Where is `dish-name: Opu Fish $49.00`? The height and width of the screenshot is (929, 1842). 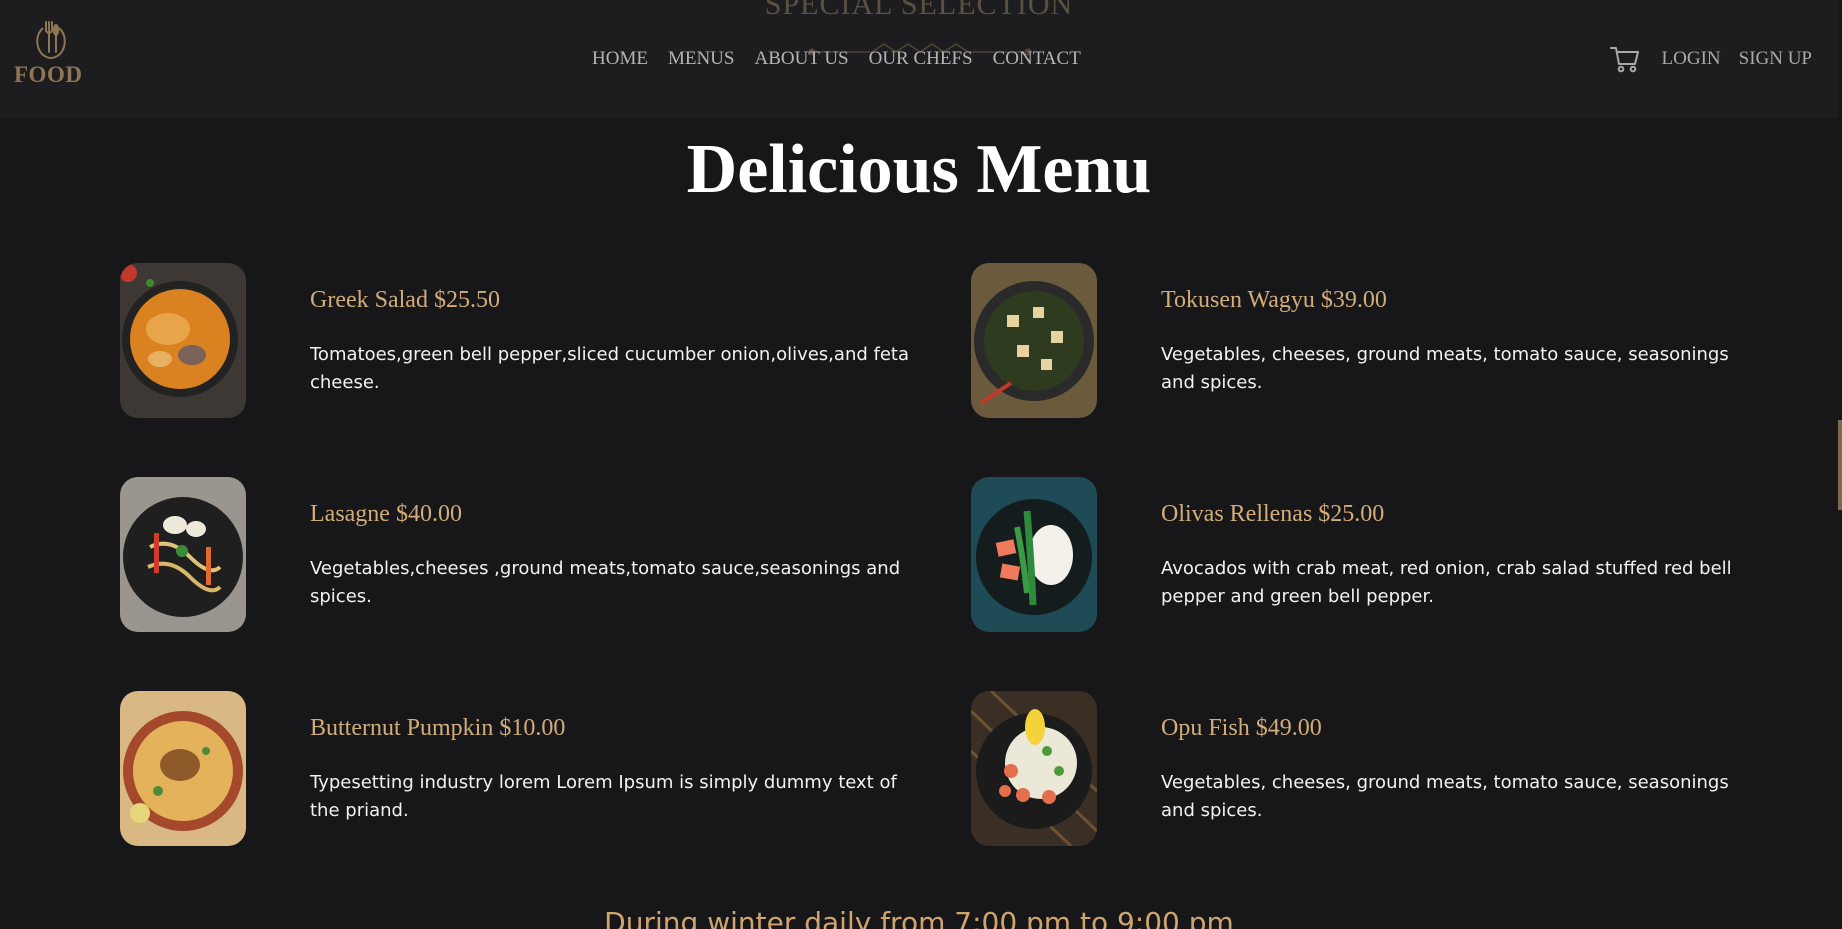 dish-name: Opu Fish $49.00 is located at coordinates (1241, 728).